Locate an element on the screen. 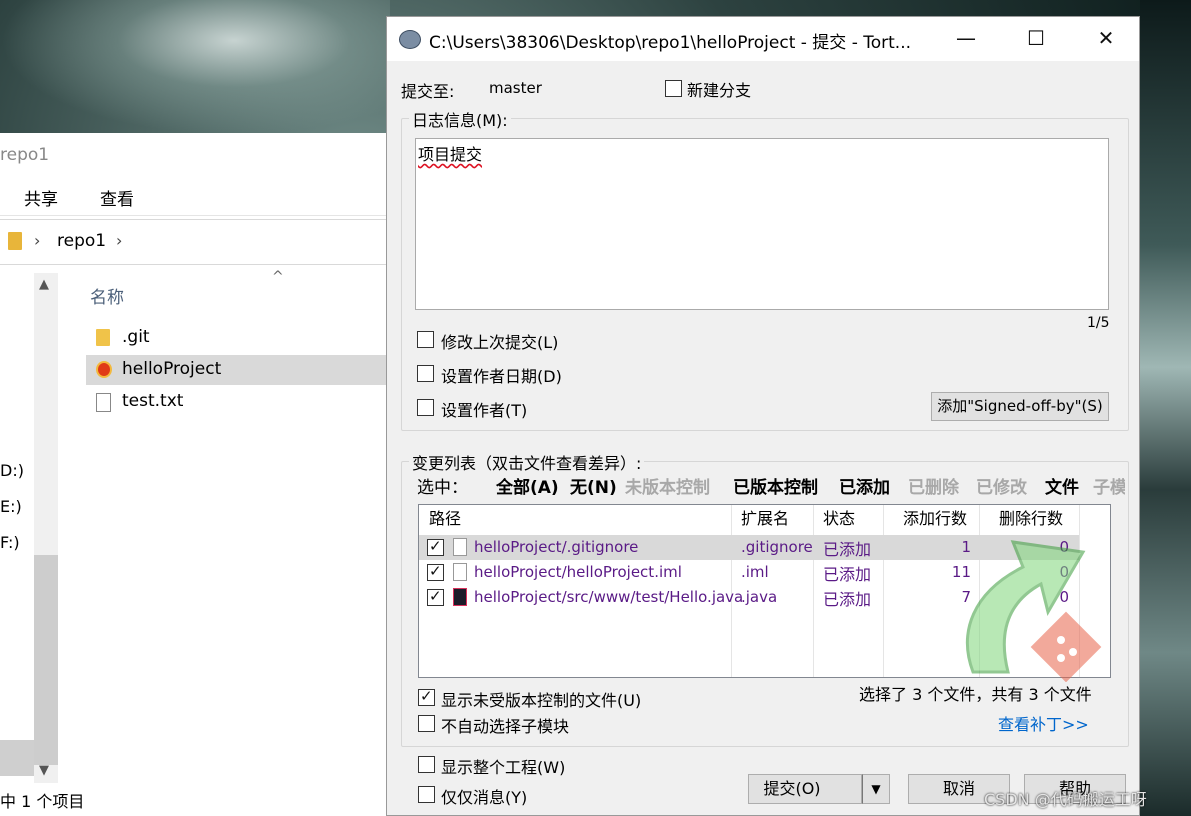 The image size is (1191, 816). explorer-ribbon: 共享 查看 is located at coordinates (195, 196).